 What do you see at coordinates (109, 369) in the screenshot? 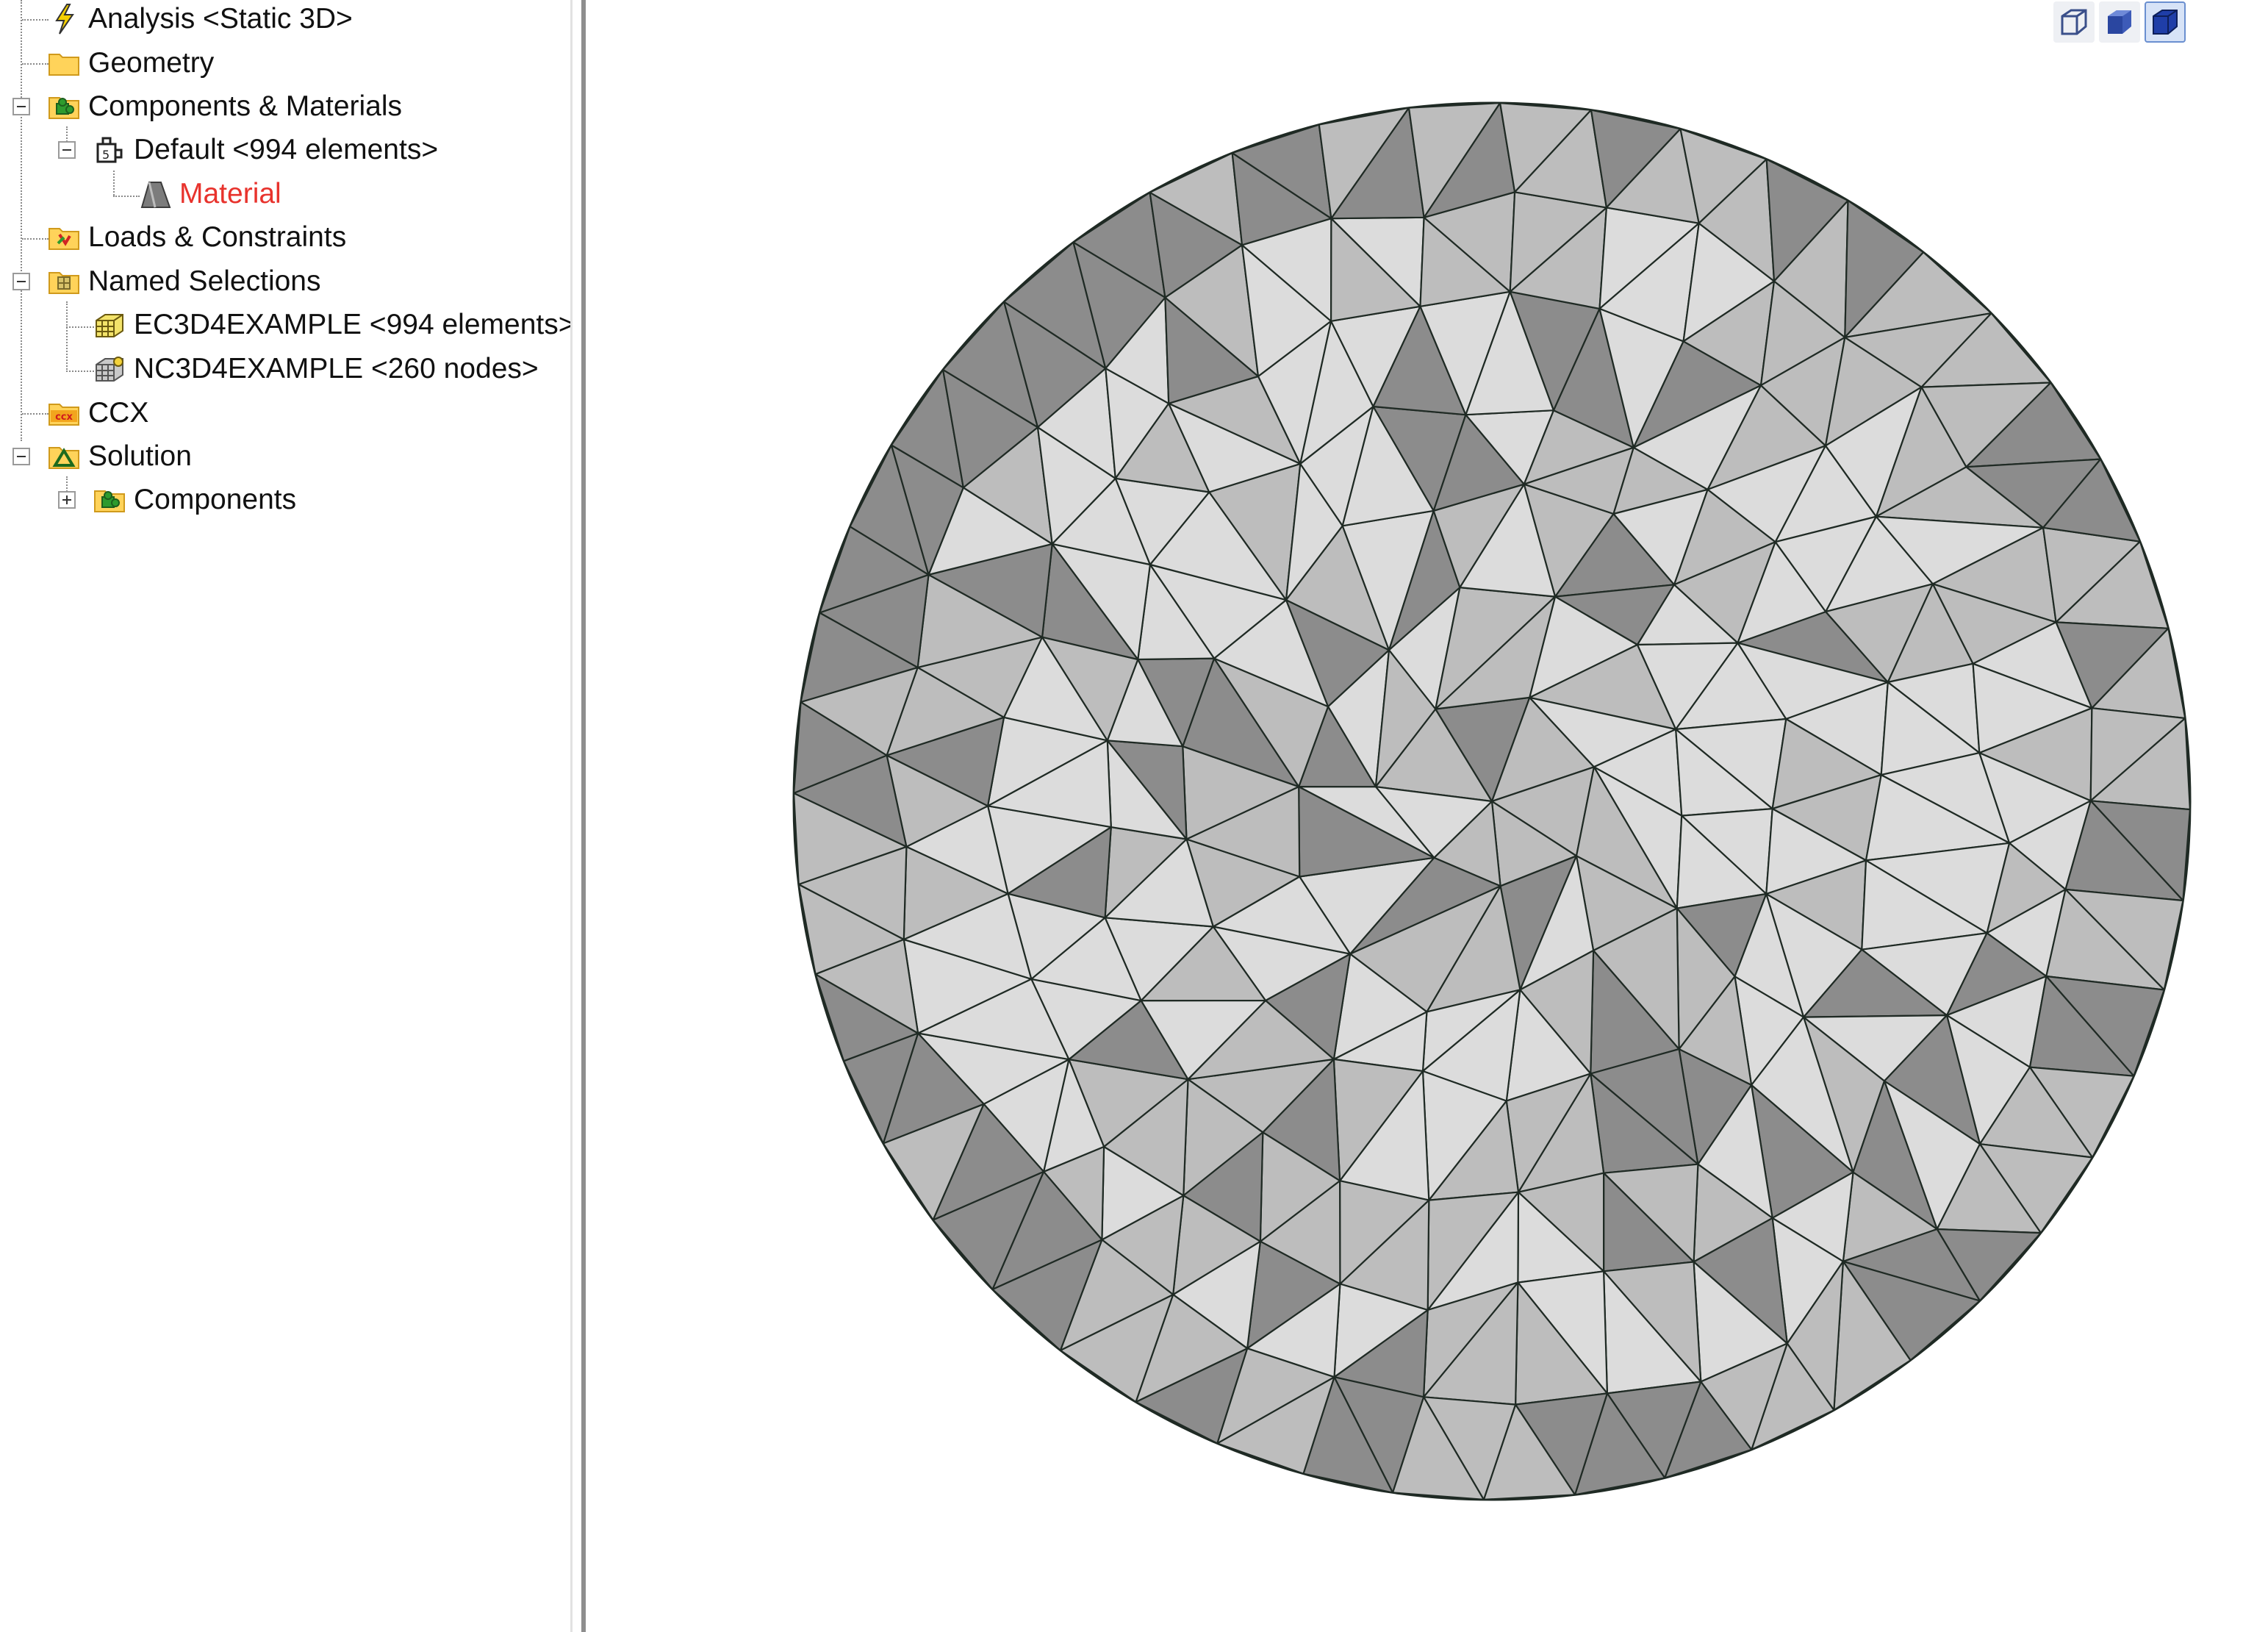
I see `node-set-icon` at bounding box center [109, 369].